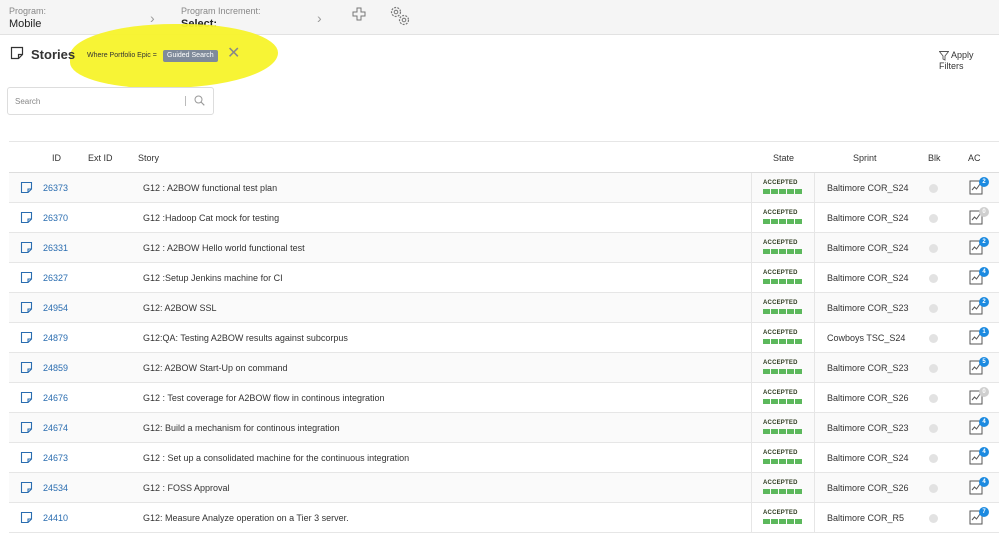  What do you see at coordinates (28, 11) in the screenshot?
I see `program-label: Program:` at bounding box center [28, 11].